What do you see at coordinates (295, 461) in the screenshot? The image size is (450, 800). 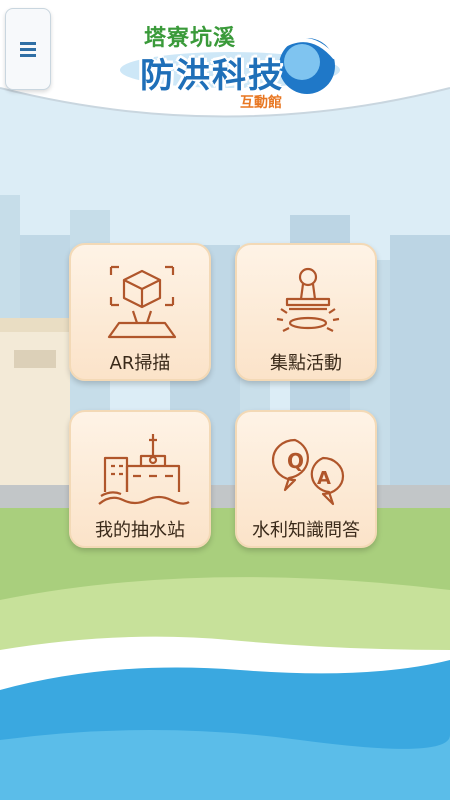 I see `q-letter: Q` at bounding box center [295, 461].